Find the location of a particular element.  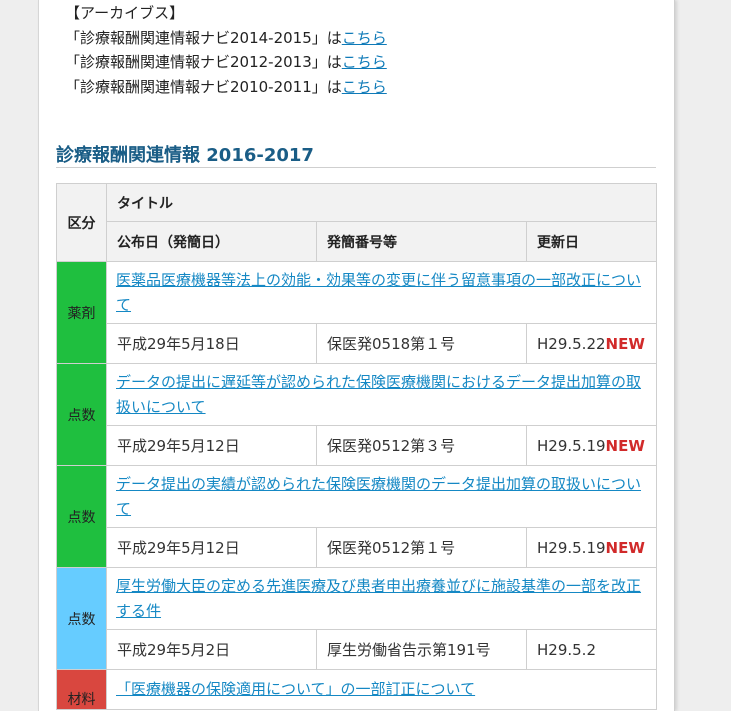

table-row: 平成29年5月12日 保医発0512第１号 H29.5.19NEW is located at coordinates (357, 547).